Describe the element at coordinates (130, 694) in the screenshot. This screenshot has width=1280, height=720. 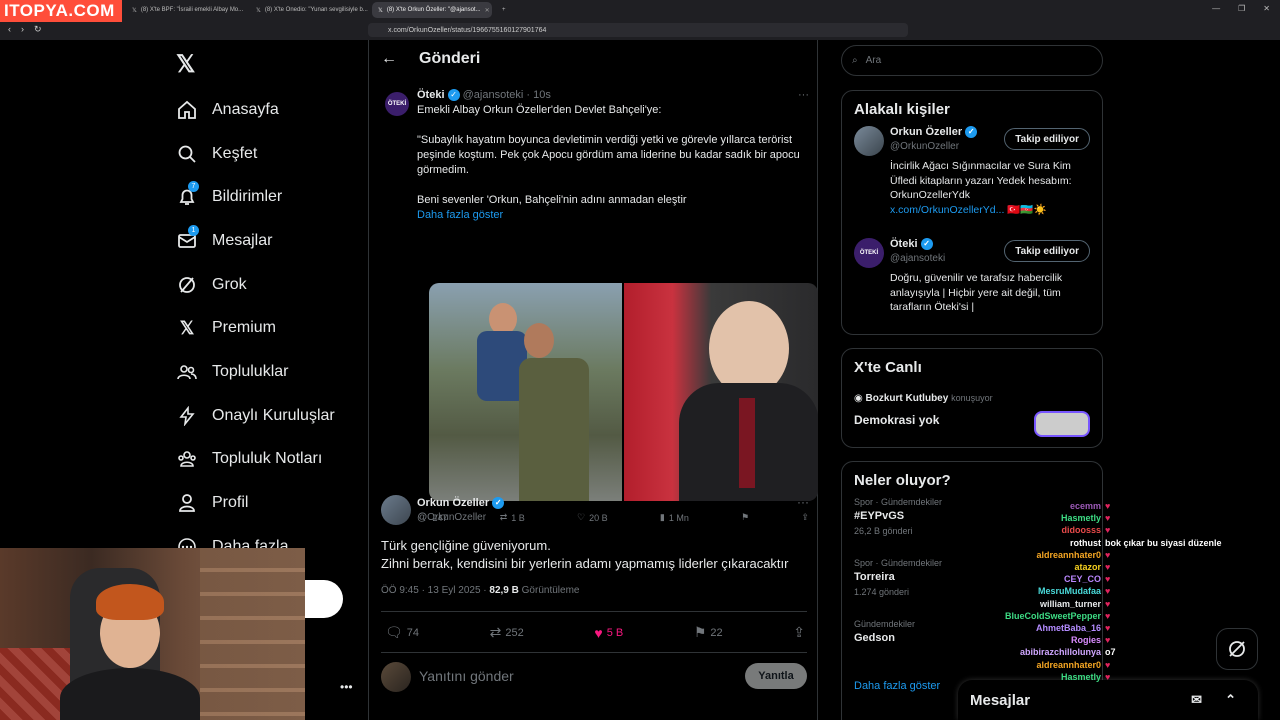
I see `webcam-person-body` at that location.